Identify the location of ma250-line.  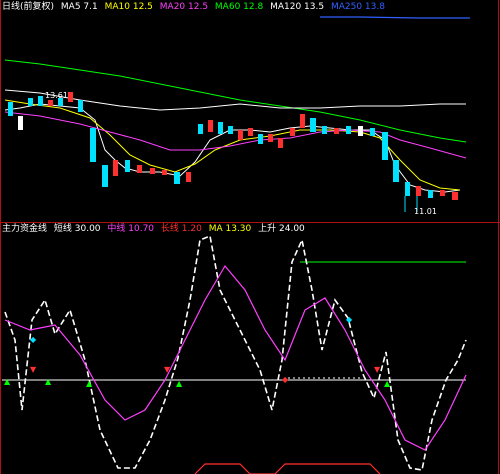
(395, 17).